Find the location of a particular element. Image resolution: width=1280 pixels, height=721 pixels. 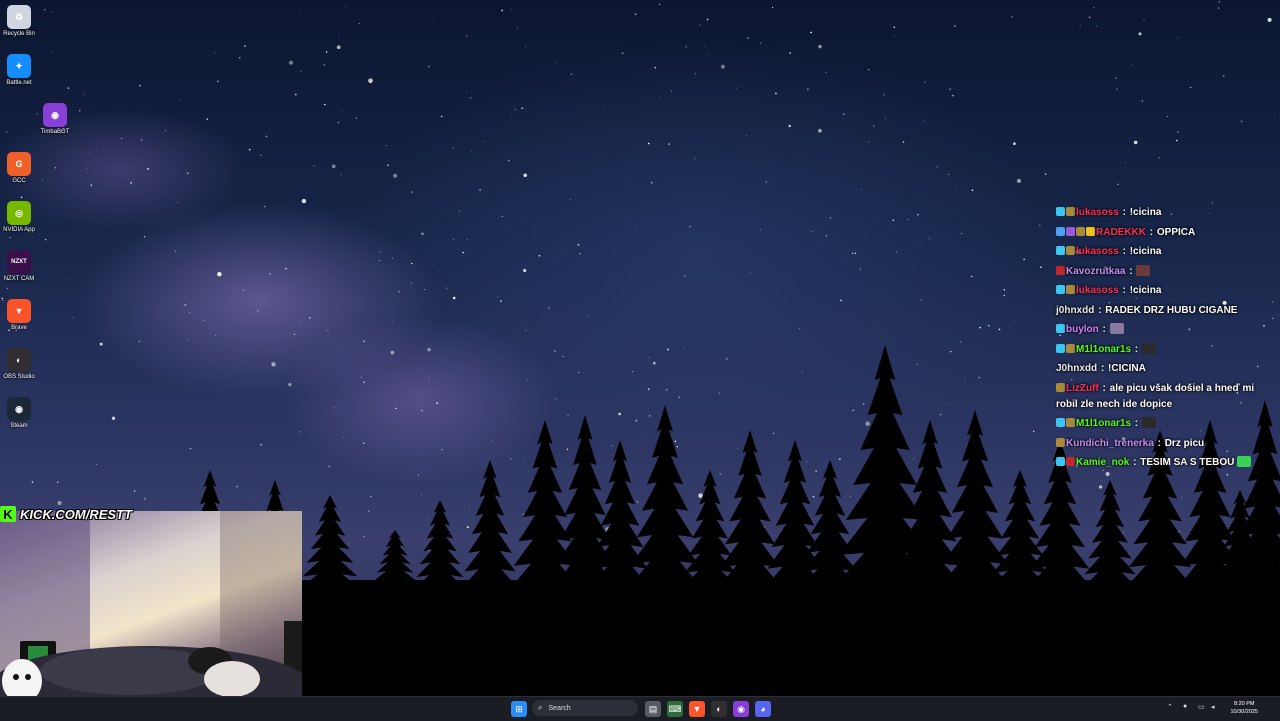

desktop-icon-nvidia: ◎ NVIDIA App is located at coordinates (19, 217).